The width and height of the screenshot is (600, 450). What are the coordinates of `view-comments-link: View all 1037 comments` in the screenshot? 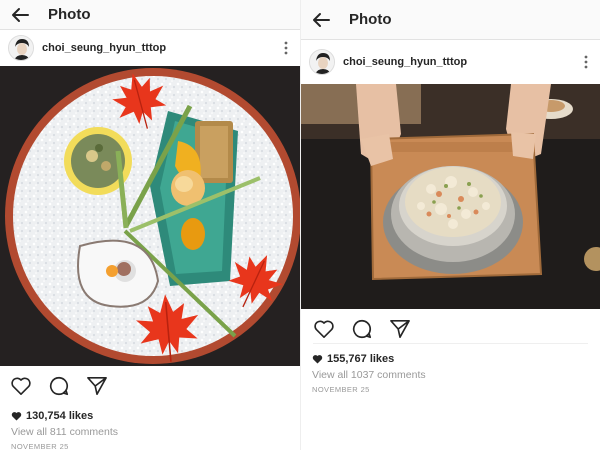 It's located at (369, 375).